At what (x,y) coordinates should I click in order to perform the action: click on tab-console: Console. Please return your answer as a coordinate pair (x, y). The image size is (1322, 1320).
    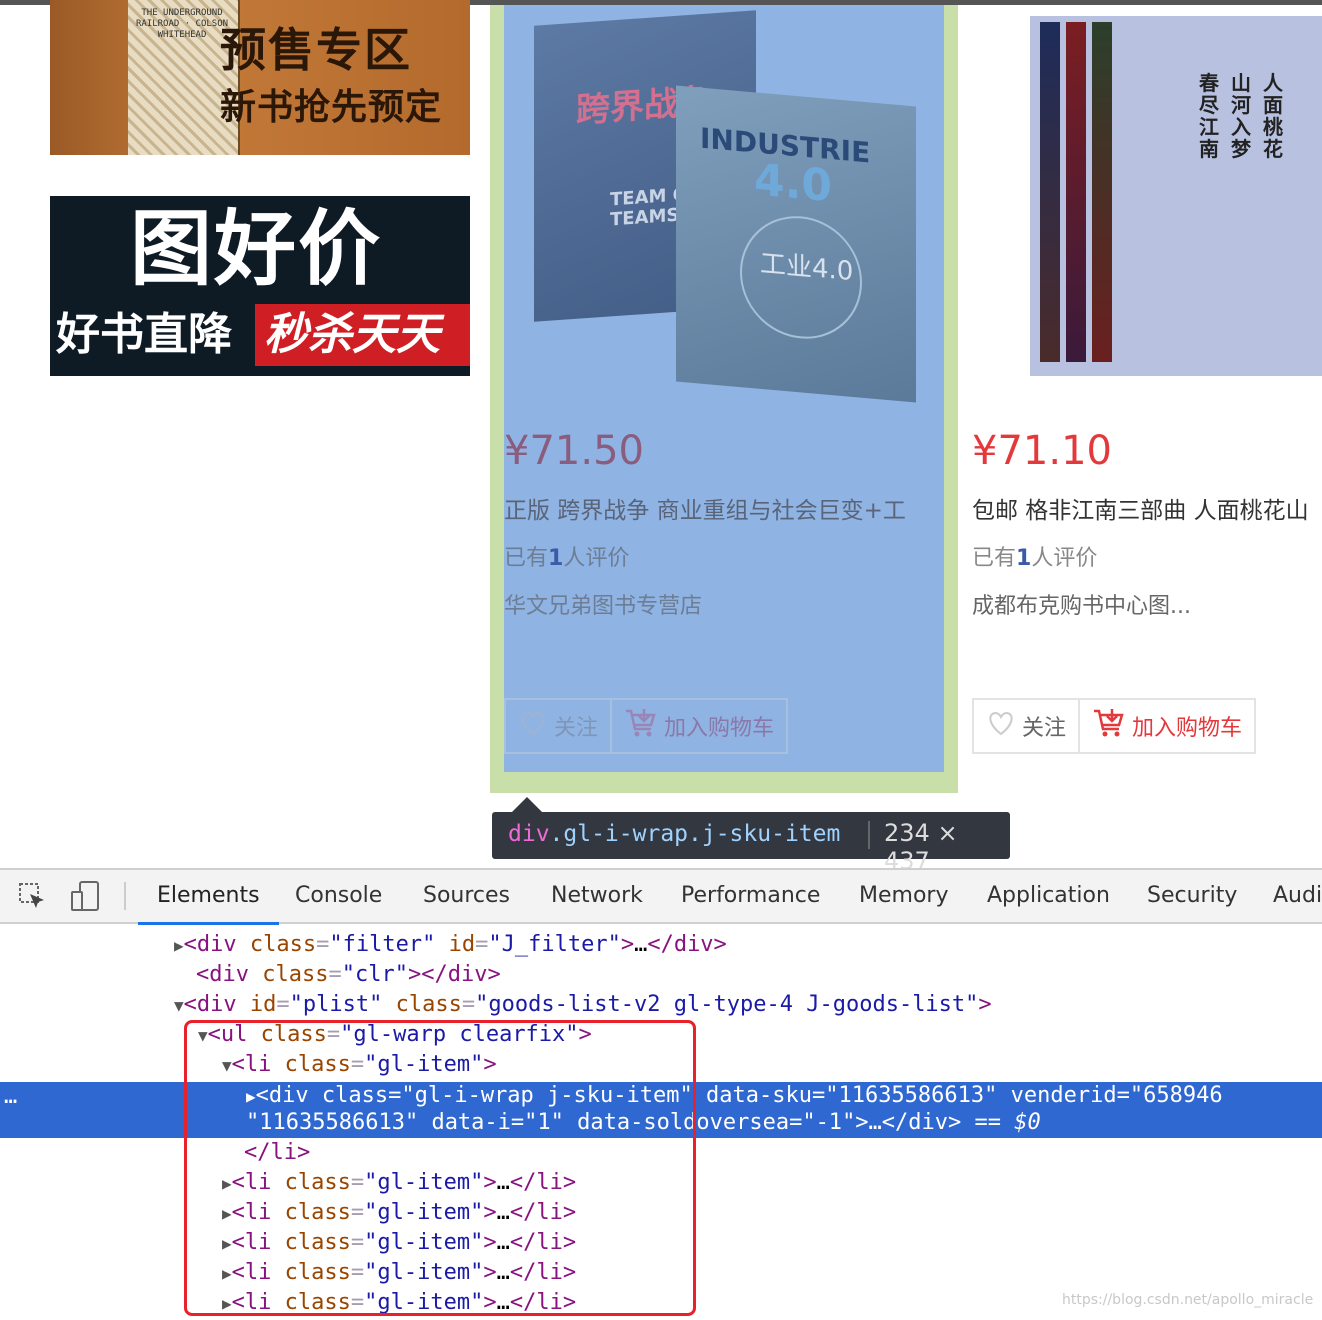
    Looking at the image, I should click on (338, 896).